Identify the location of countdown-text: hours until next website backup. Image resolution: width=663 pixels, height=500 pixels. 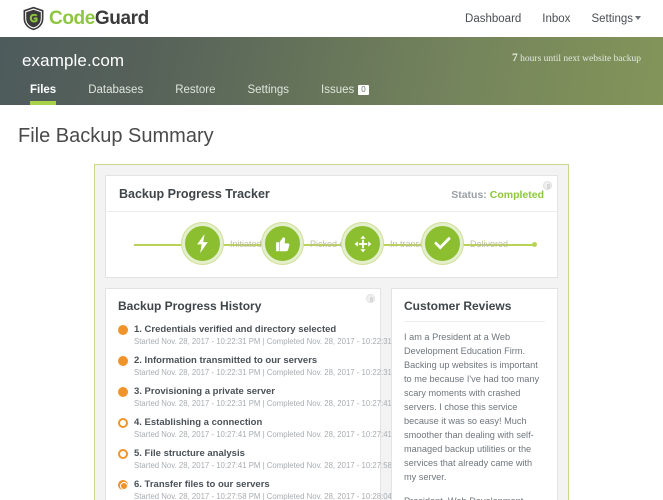
(579, 59).